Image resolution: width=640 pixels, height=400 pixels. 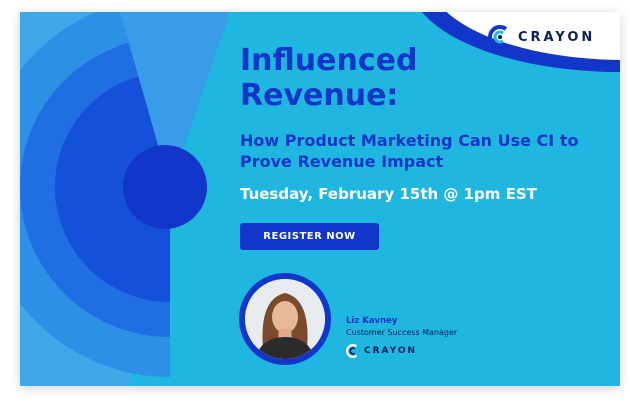 I want to click on face, so click(x=285, y=317).